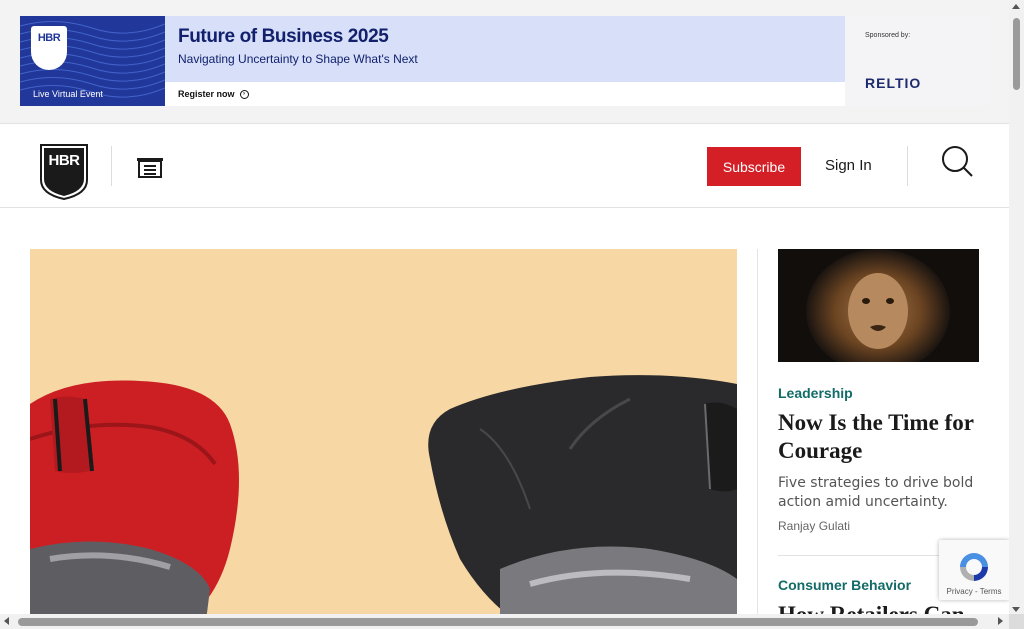 The image size is (1024, 629). Describe the element at coordinates (498, 622) in the screenshot. I see `horizontal-scroll-thumb` at that location.